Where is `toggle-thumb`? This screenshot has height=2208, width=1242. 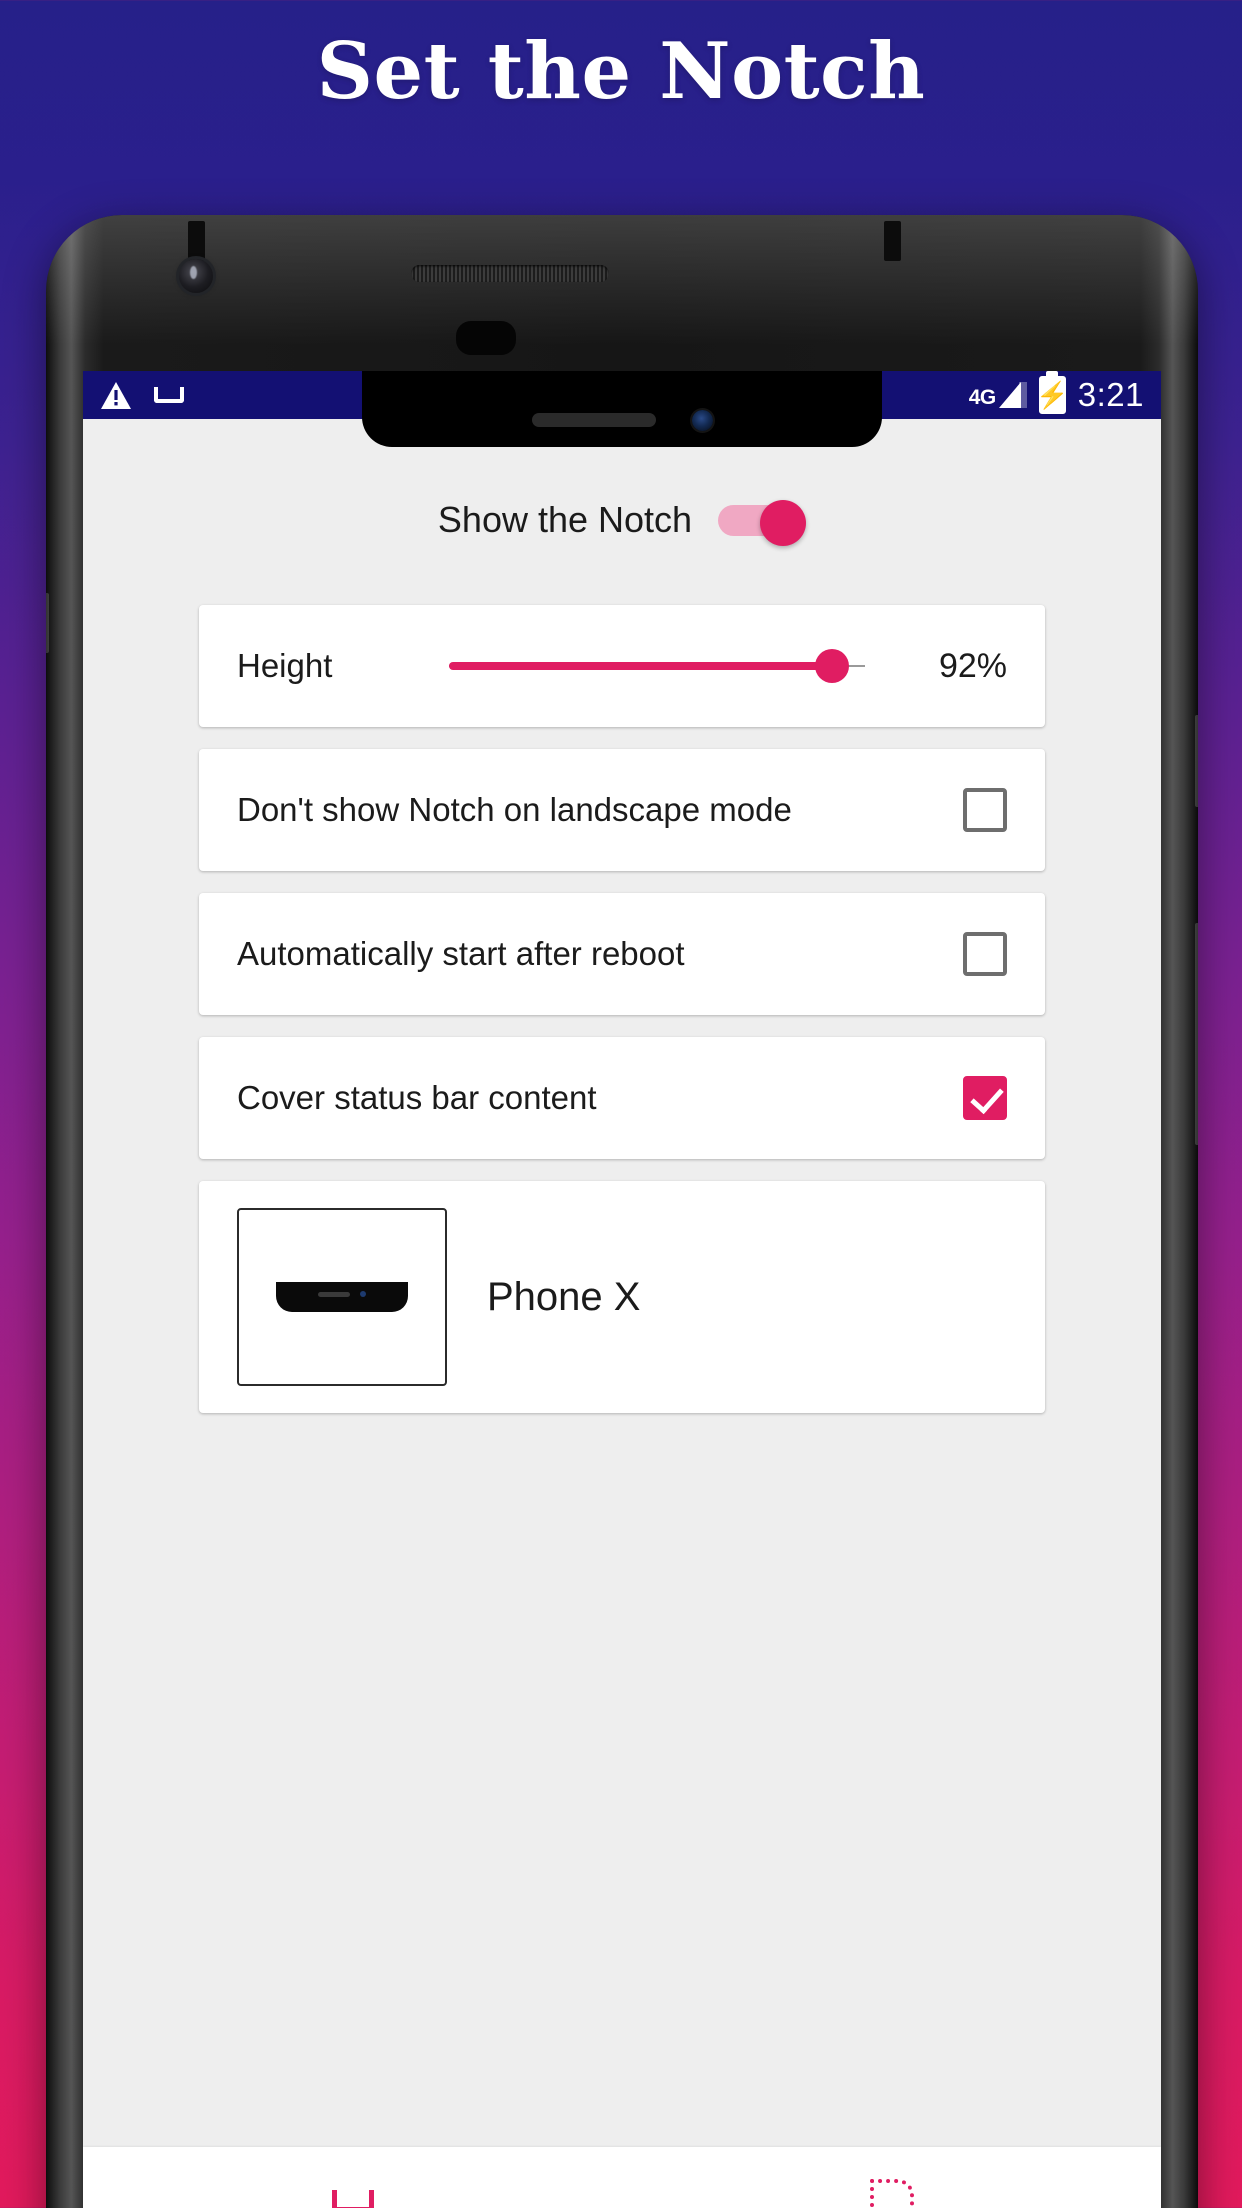
toggle-thumb is located at coordinates (783, 523).